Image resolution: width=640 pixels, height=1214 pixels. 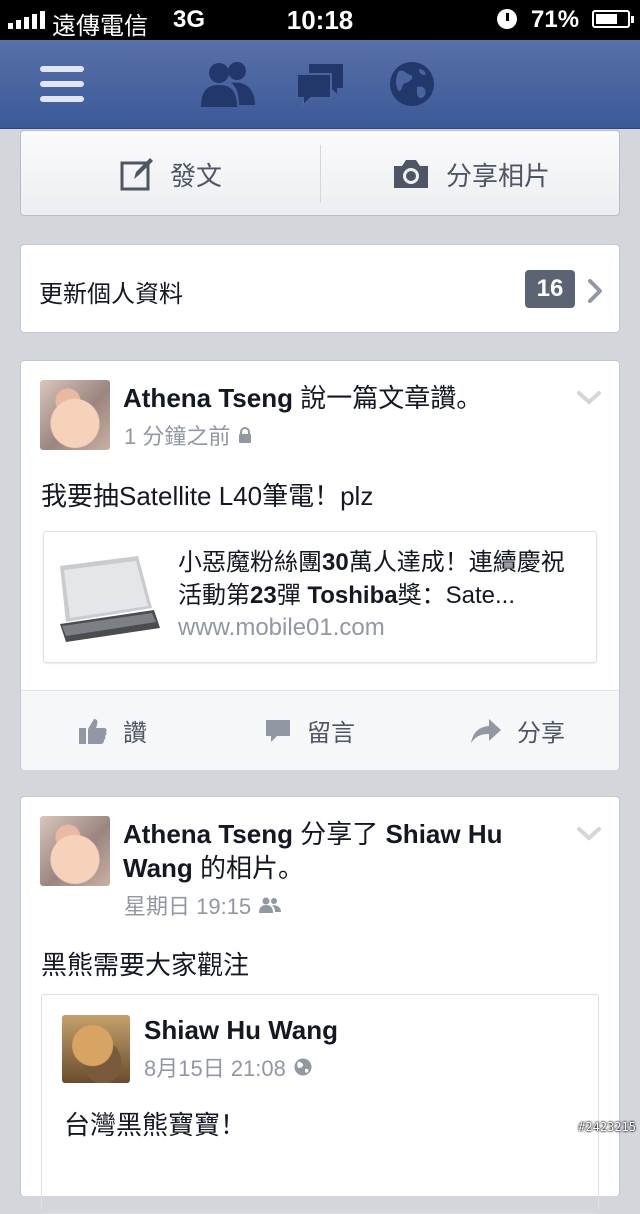 I want to click on share-arrow-icon, so click(x=486, y=730).